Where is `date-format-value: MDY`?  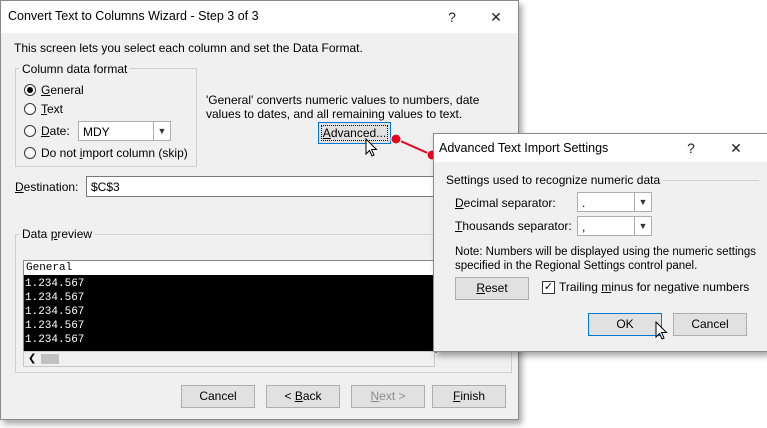 date-format-value: MDY is located at coordinates (96, 132).